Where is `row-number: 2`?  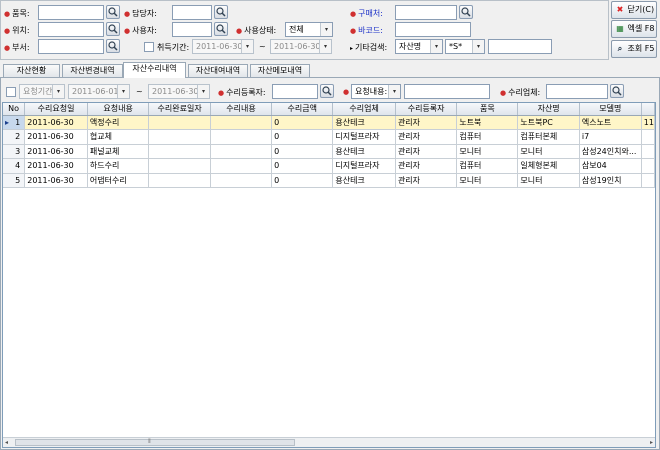
row-number: 2 is located at coordinates (14, 137).